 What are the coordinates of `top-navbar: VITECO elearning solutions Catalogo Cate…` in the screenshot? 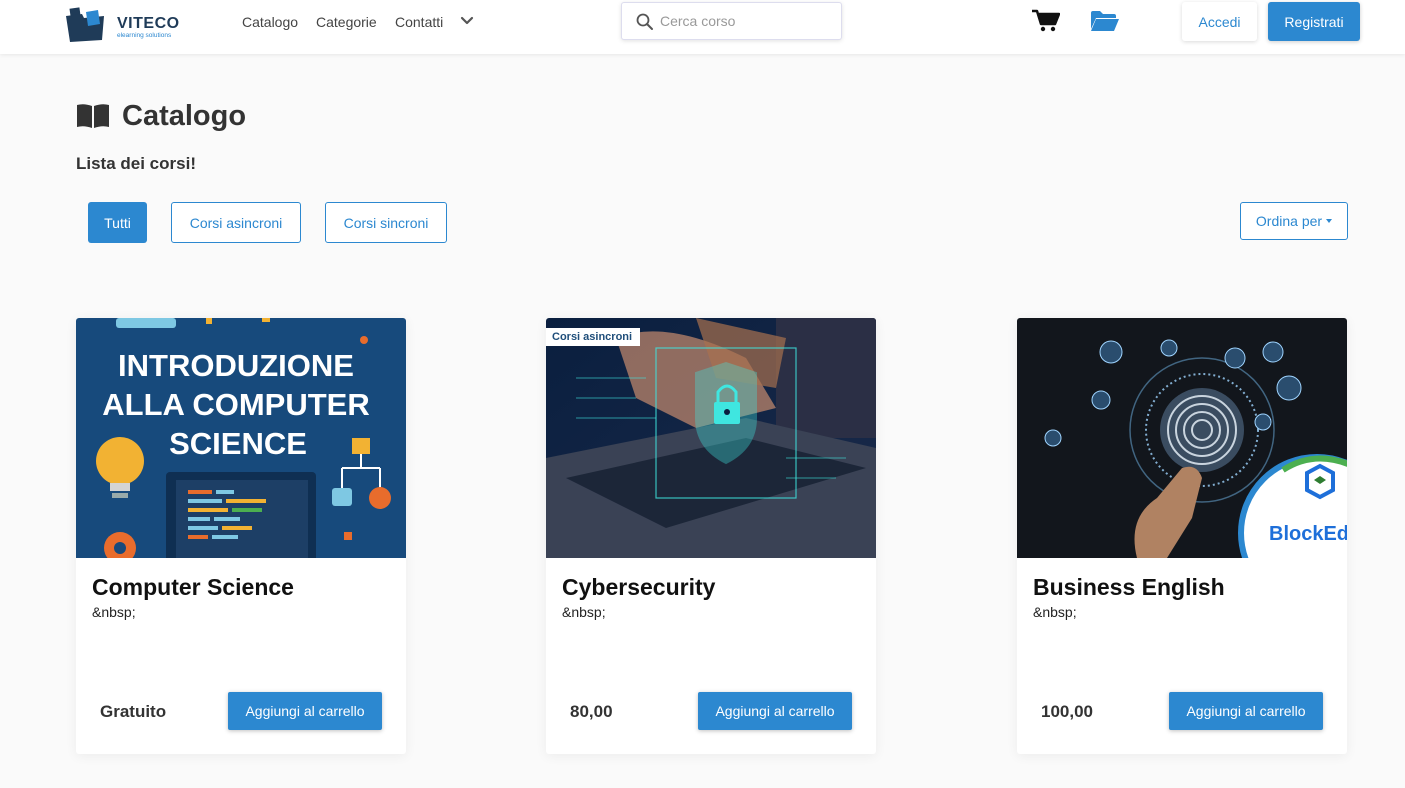 It's located at (702, 27).